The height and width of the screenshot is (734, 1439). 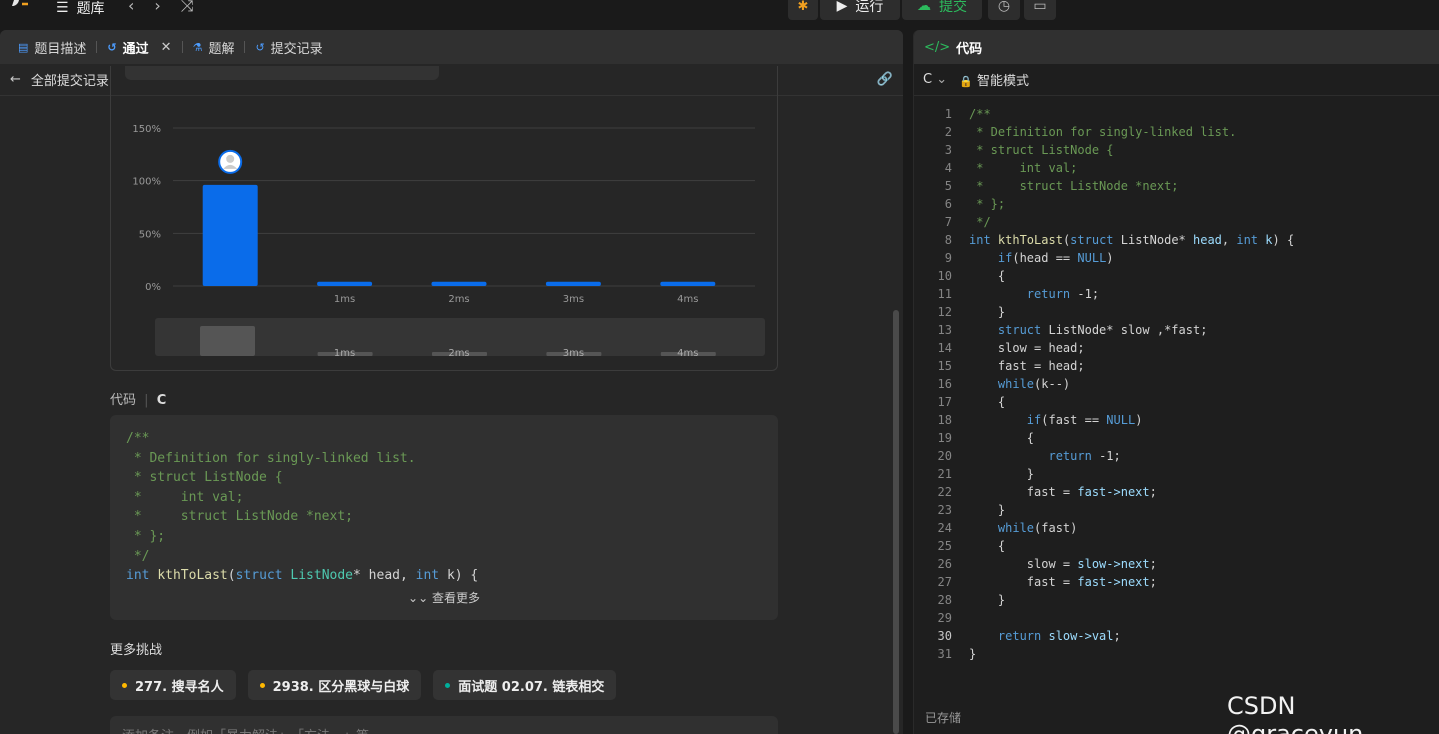 What do you see at coordinates (15, 79) in the screenshot?
I see `back-arrow-icon: ←` at bounding box center [15, 79].